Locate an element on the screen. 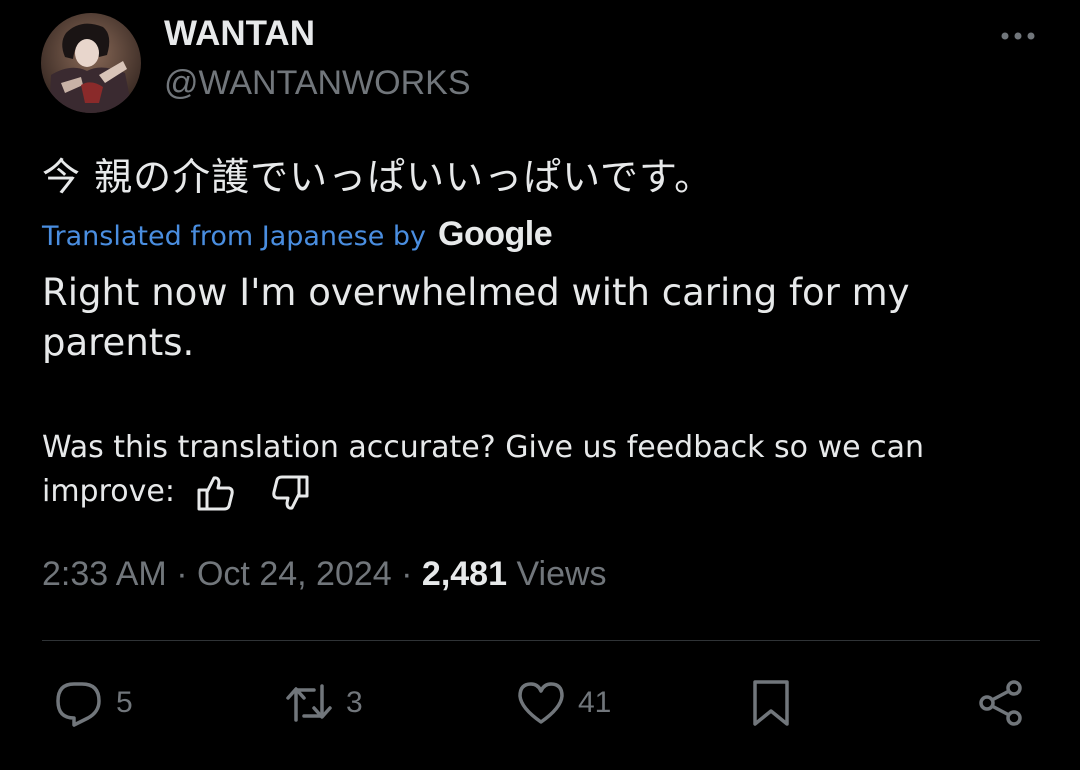 This screenshot has width=1080, height=770. translation-attribution: Translated from Japanese by Google is located at coordinates (297, 234).